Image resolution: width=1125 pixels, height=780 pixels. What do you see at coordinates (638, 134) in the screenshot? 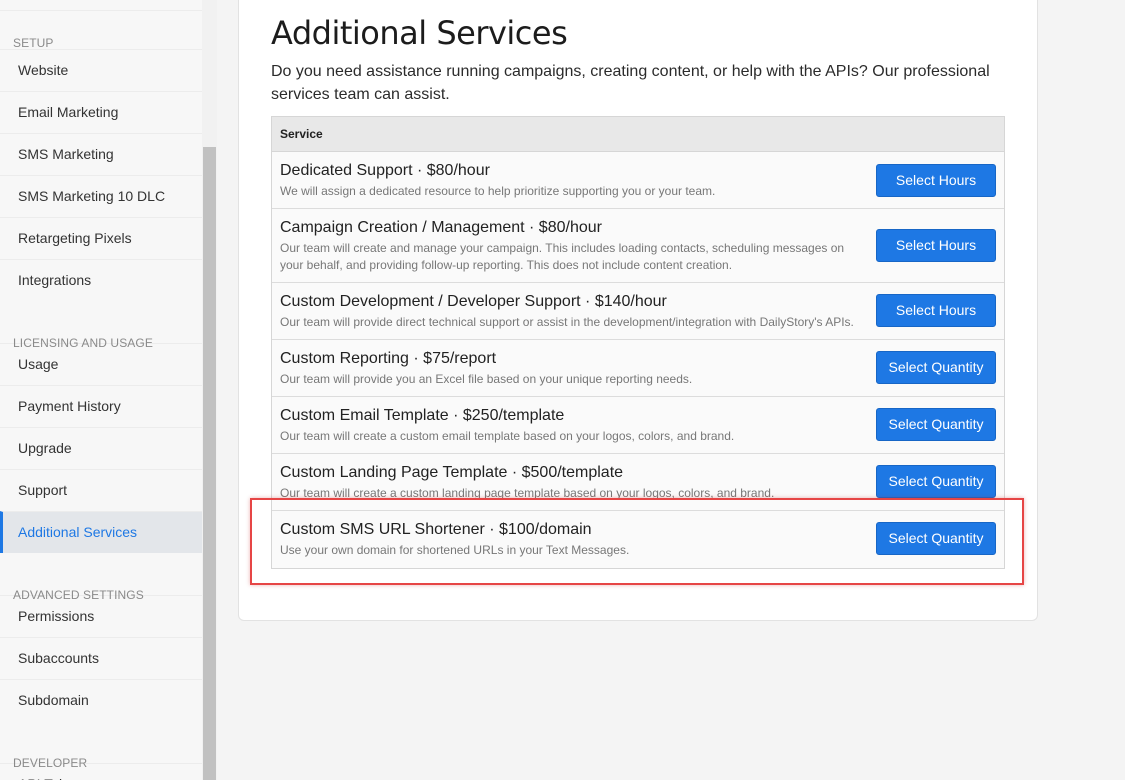
I see `table-header-service: Service` at bounding box center [638, 134].